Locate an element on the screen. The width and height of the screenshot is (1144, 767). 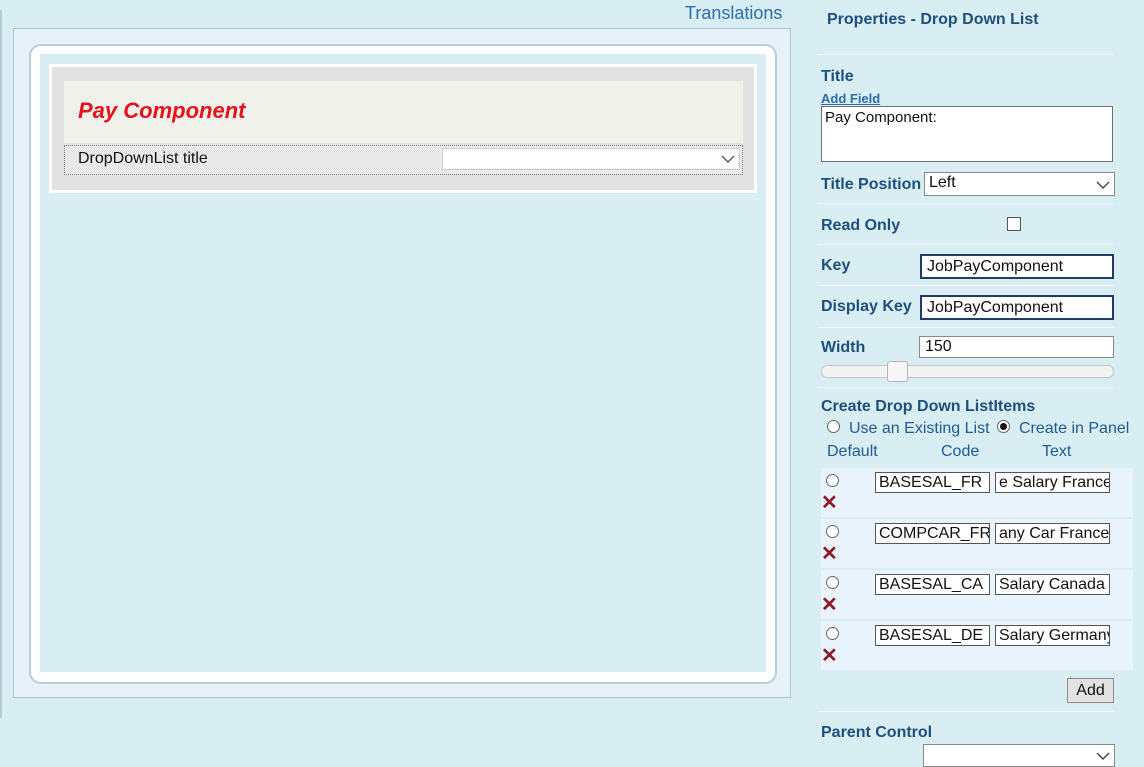
create-in-panel-label: Create in Panel is located at coordinates (1074, 429).